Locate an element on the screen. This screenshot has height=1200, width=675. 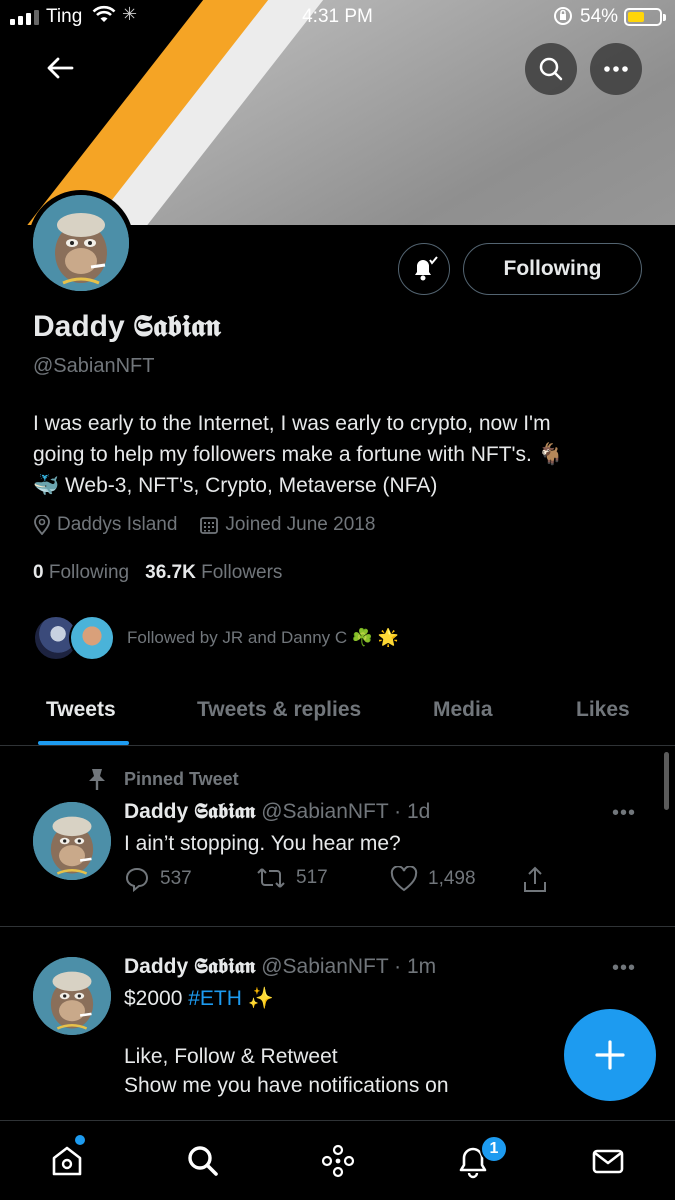
back-button is located at coordinates (60, 68).